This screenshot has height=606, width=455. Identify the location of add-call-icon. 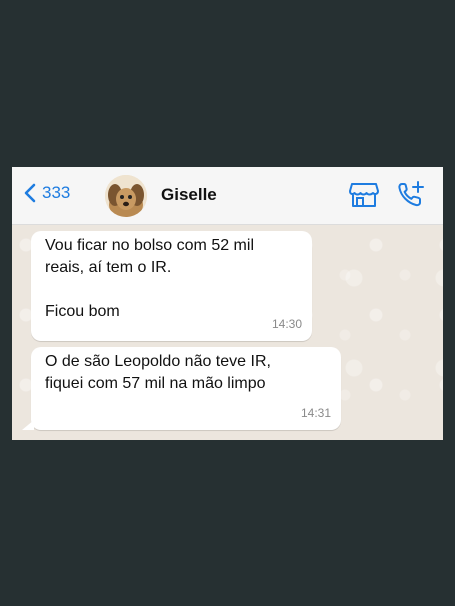
(411, 197).